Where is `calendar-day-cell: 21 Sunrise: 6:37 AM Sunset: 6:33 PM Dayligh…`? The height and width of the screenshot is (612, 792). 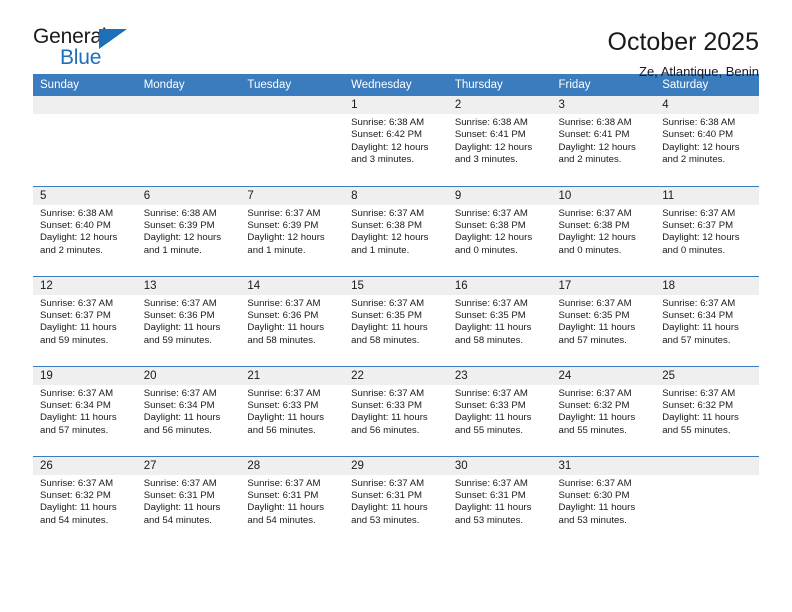
calendar-day-cell: 21 Sunrise: 6:37 AM Sunset: 6:33 PM Dayligh… is located at coordinates (292, 410).